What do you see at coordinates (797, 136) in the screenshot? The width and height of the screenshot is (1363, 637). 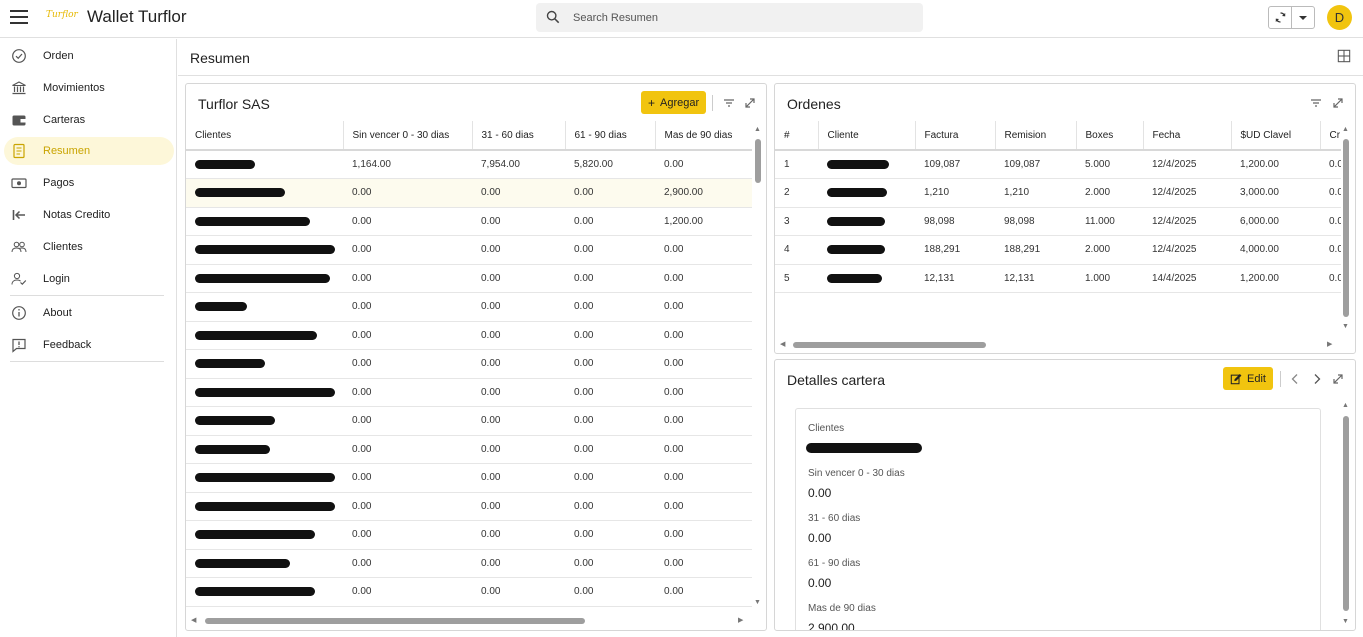 I see `column-header: #` at bounding box center [797, 136].